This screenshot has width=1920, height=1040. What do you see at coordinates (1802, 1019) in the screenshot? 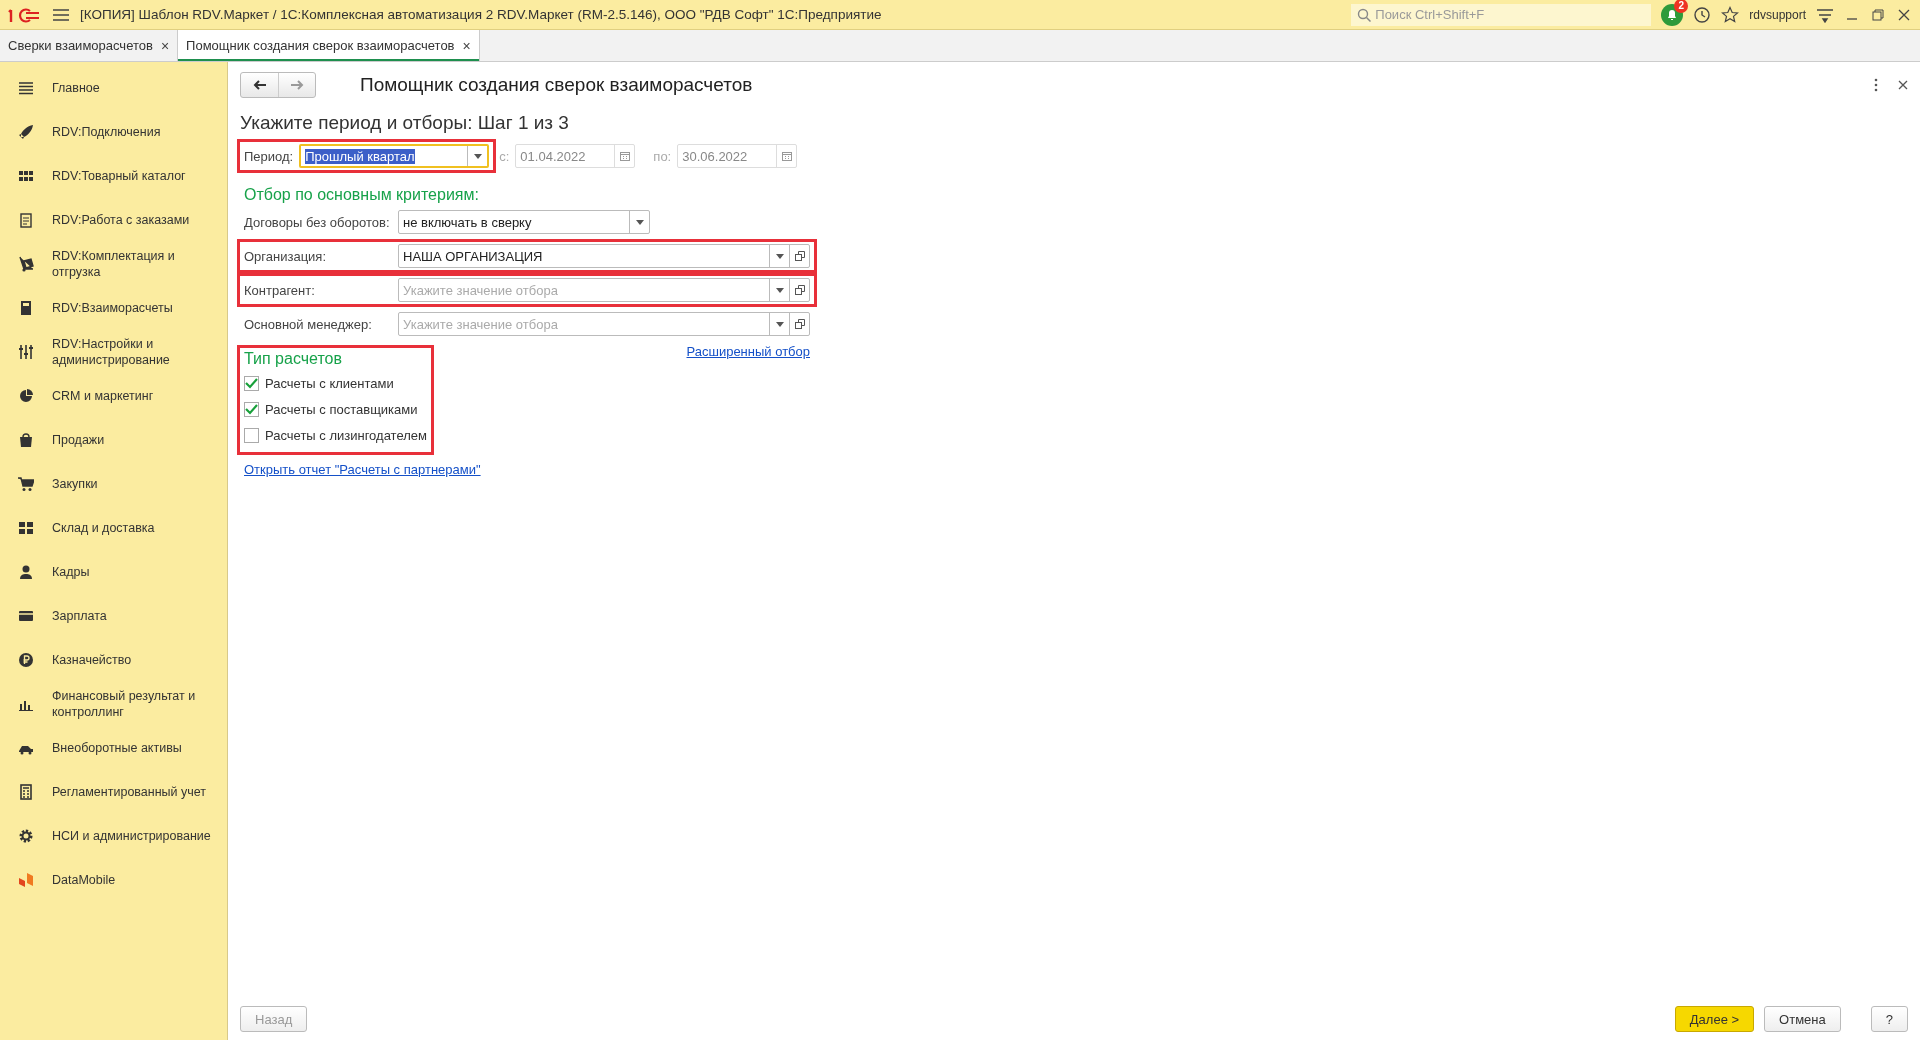
I see `button: Отмена` at bounding box center [1802, 1019].